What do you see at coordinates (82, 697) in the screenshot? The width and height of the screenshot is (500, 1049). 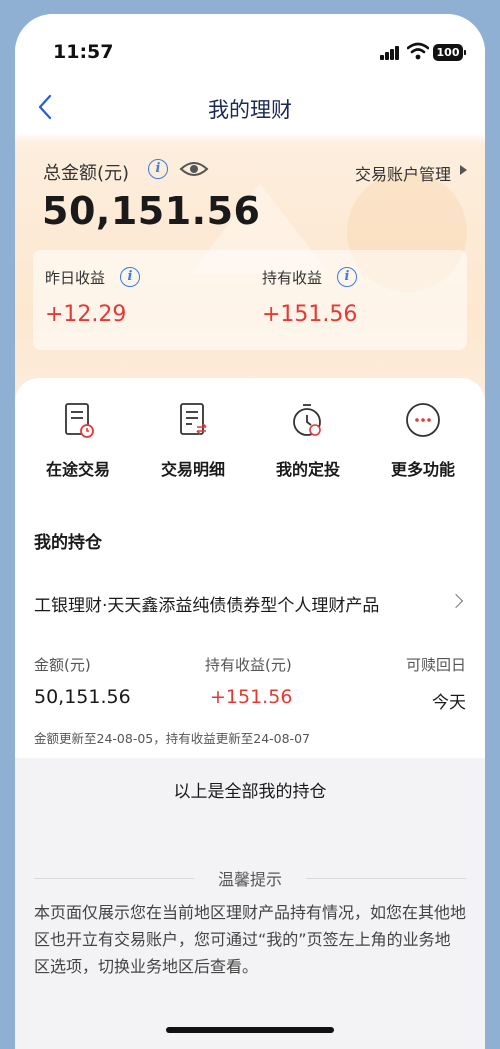 I see `amount-value: 50,151.56` at bounding box center [82, 697].